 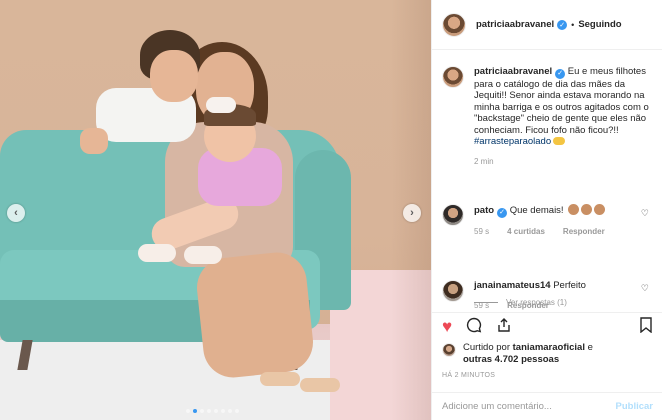 I want to click on publish-button: Publicar, so click(x=635, y=406).